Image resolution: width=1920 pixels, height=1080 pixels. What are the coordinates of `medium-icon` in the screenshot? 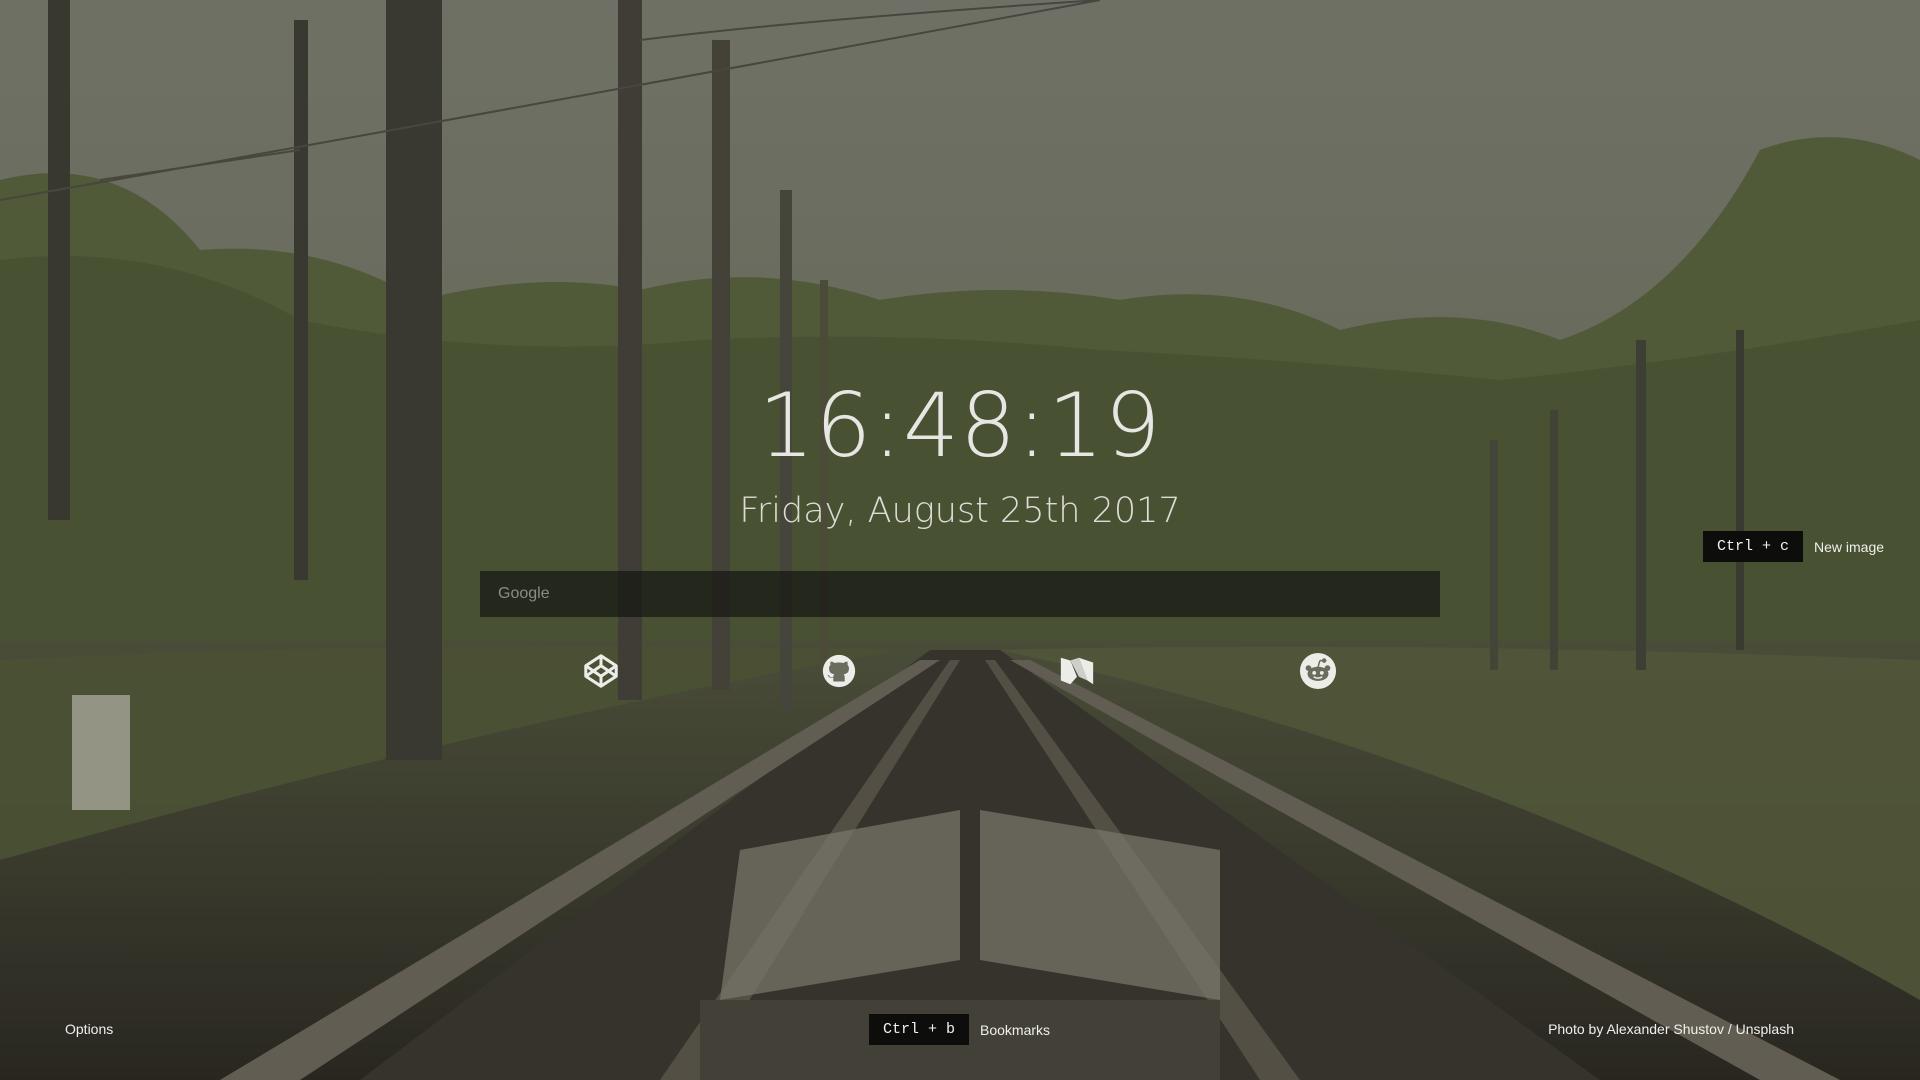 It's located at (1077, 671).